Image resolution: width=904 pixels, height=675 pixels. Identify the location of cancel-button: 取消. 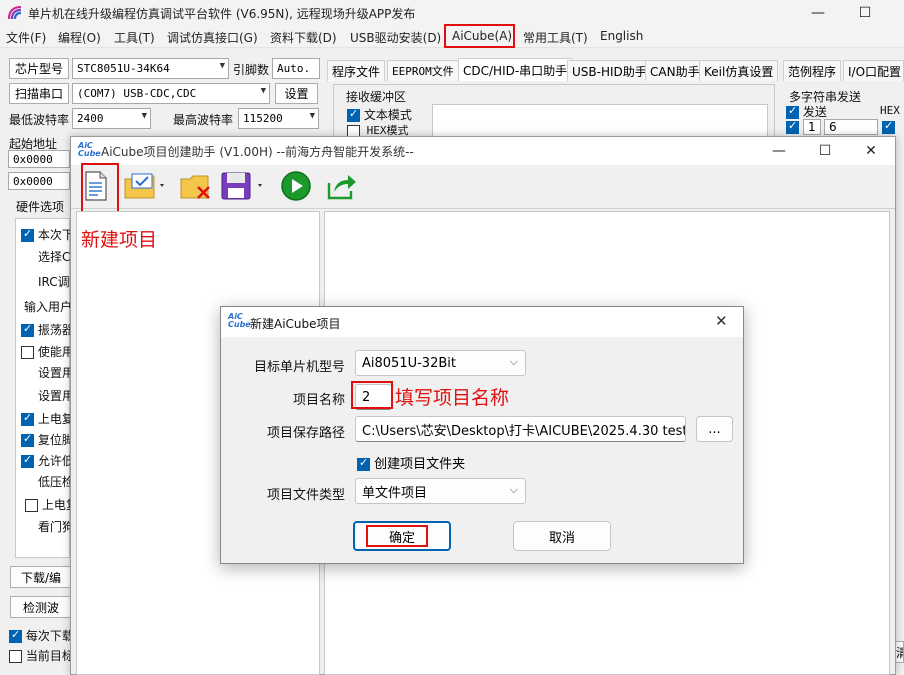
(562, 536).